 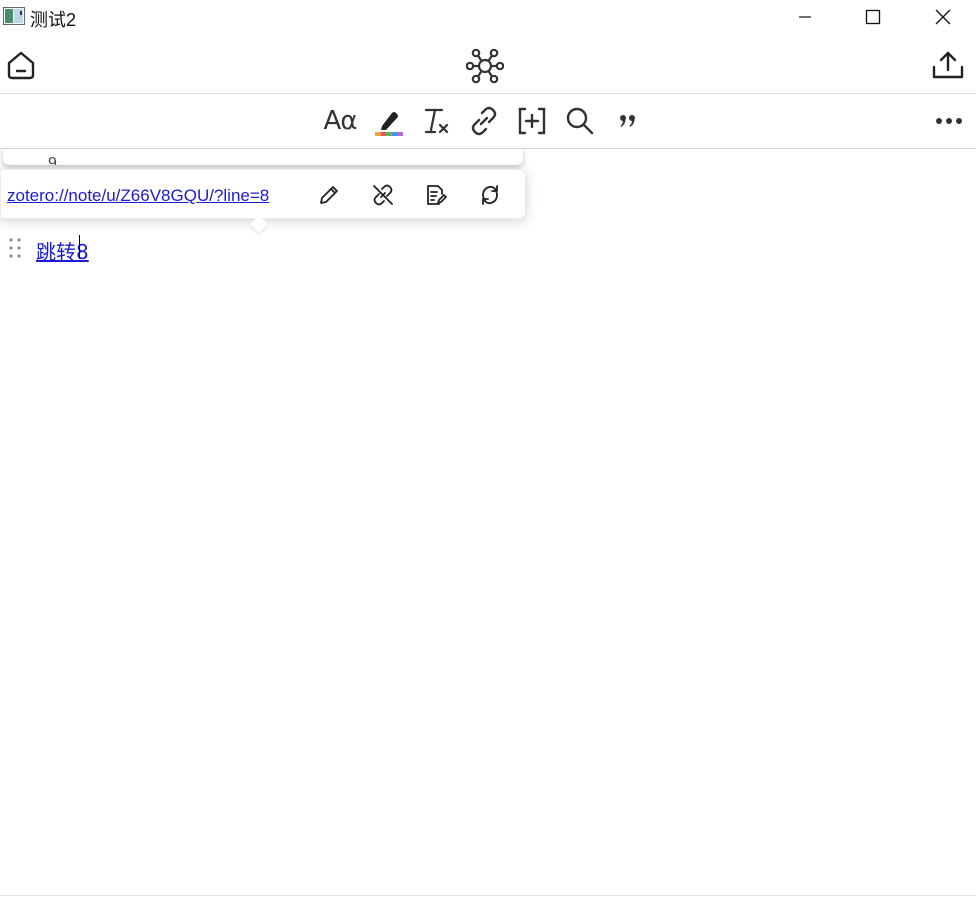 I want to click on editor-line: 跳转8, so click(x=300, y=249).